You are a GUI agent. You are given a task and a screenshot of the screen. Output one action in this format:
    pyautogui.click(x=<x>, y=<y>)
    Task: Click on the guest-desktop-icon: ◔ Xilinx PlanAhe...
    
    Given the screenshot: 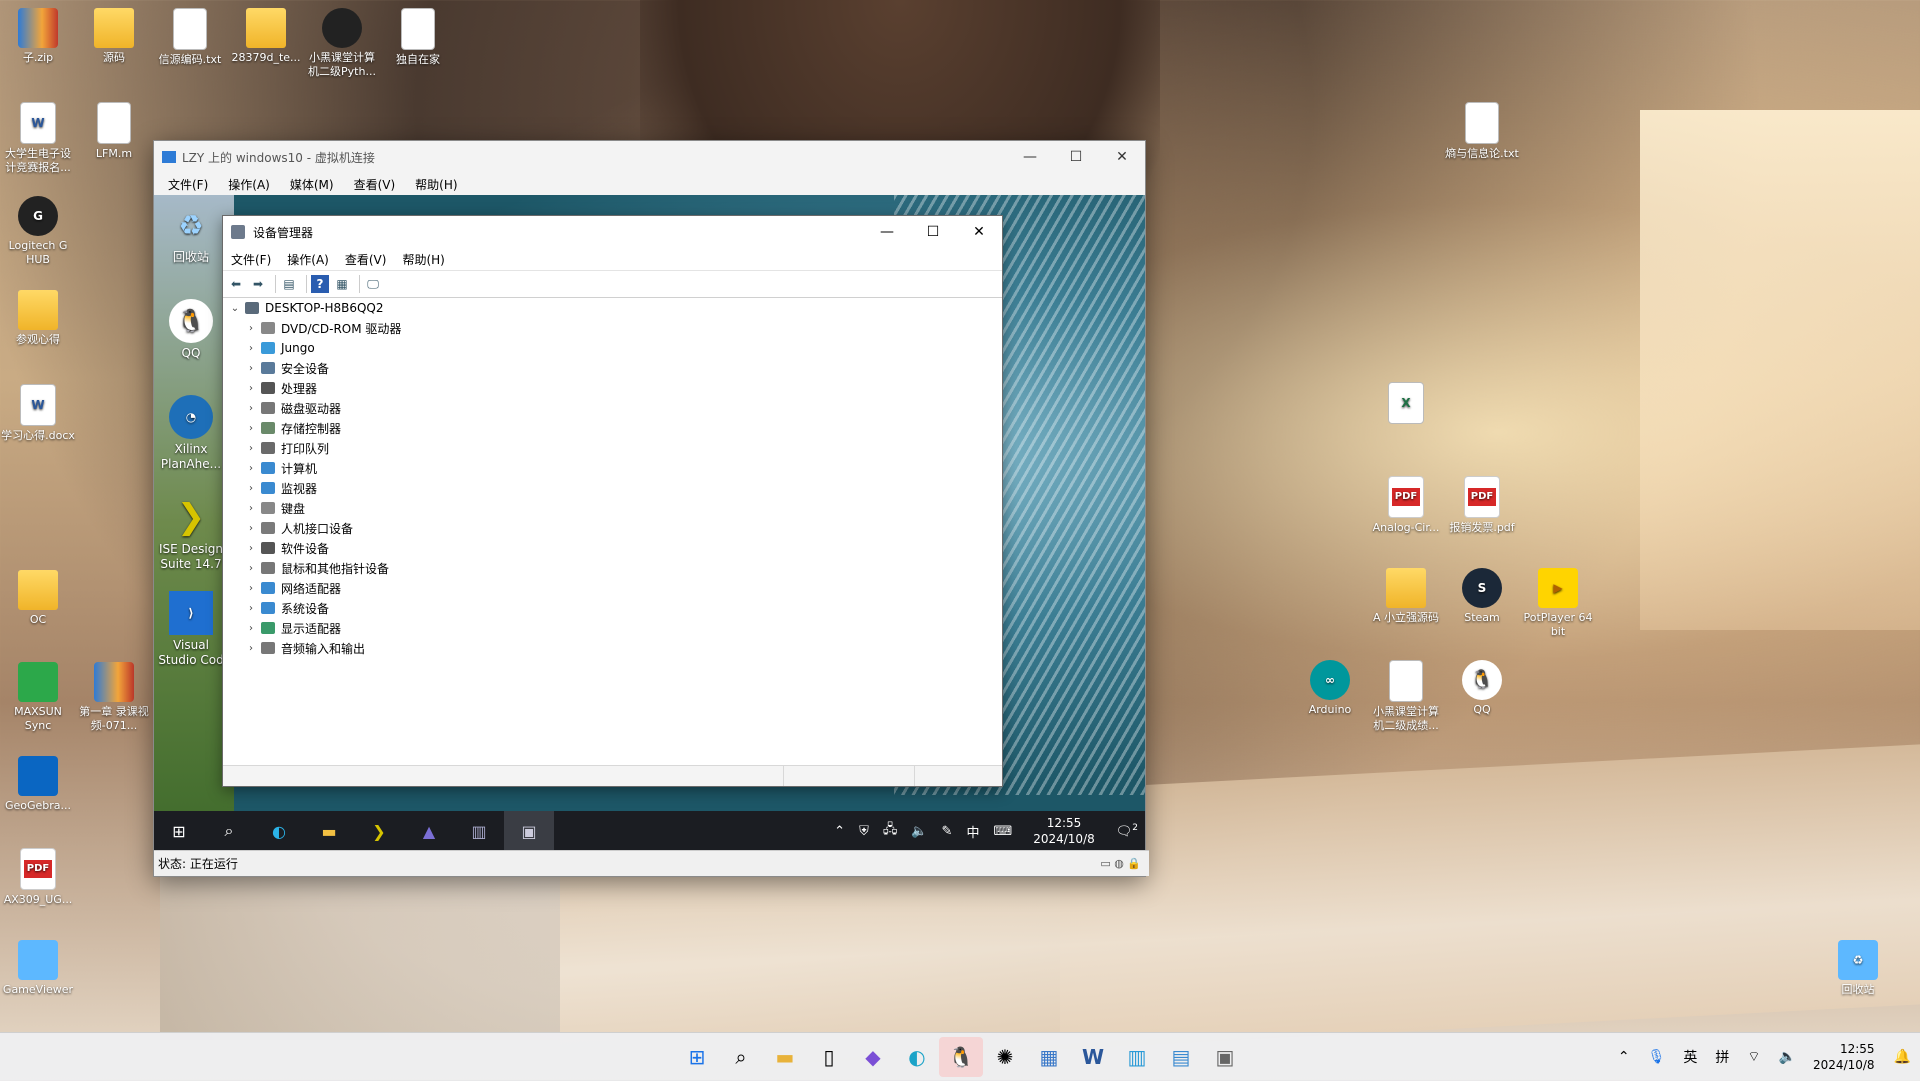 What is the action you would take?
    pyautogui.click(x=191, y=433)
    